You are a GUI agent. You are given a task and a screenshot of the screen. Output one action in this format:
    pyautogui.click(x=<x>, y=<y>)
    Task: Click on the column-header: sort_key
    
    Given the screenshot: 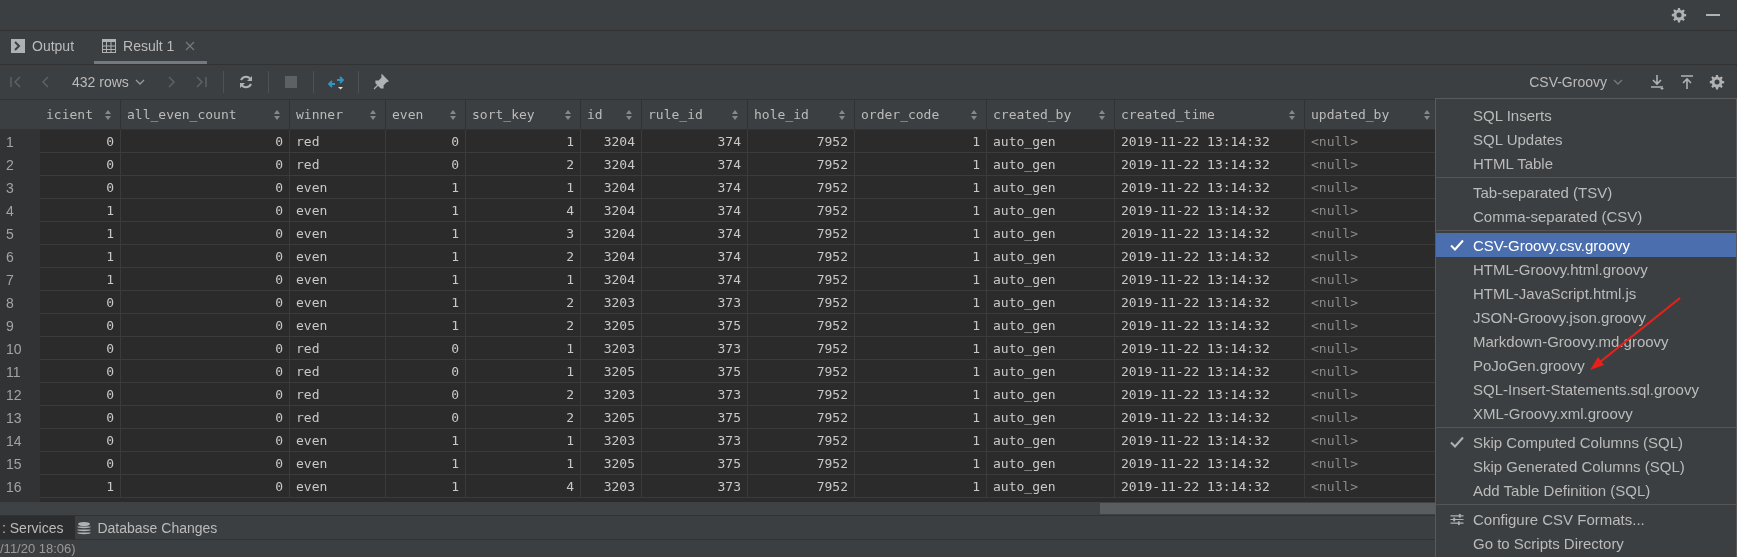 What is the action you would take?
    pyautogui.click(x=523, y=114)
    